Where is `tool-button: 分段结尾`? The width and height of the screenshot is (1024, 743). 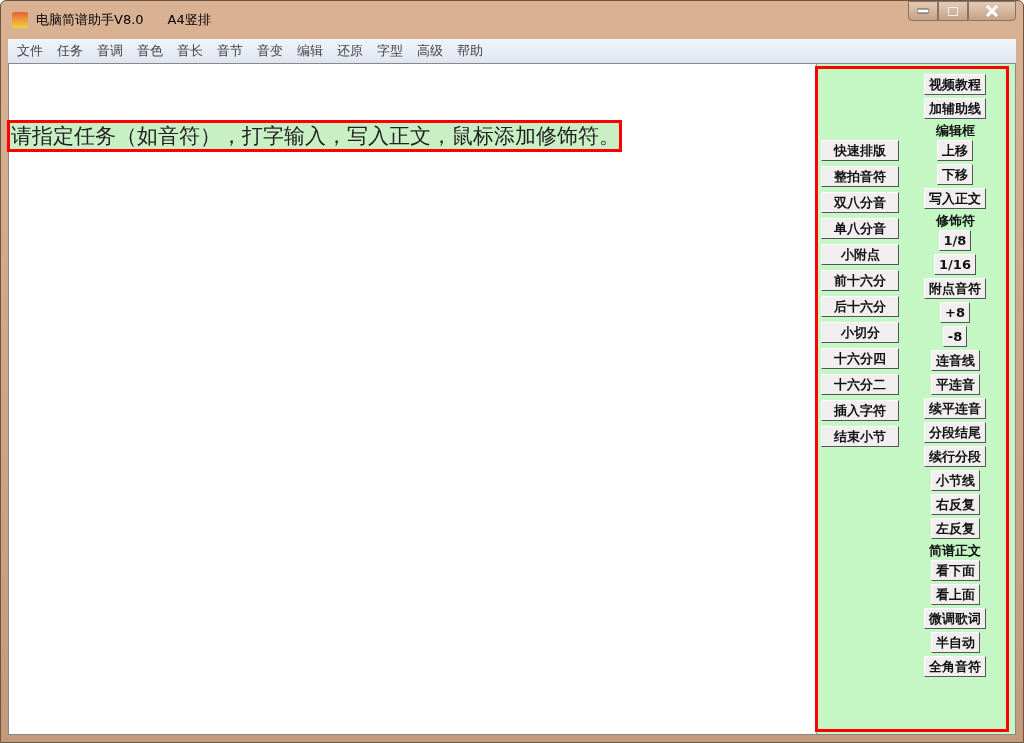
tool-button: 分段结尾 is located at coordinates (955, 432).